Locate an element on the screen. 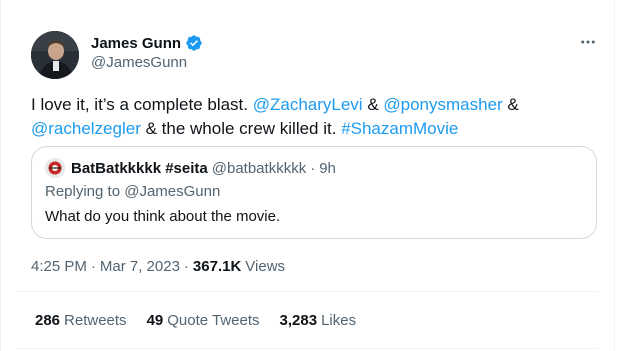  quoted-replying-to: Replying to @JamesGunn is located at coordinates (132, 191).